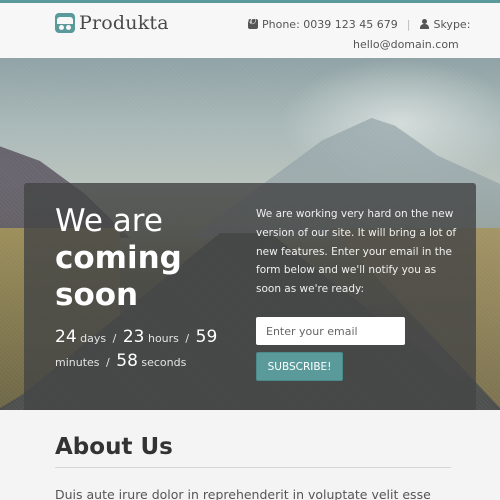 Image resolution: width=500 pixels, height=500 pixels. I want to click on countdown-minutes: 59, so click(206, 337).